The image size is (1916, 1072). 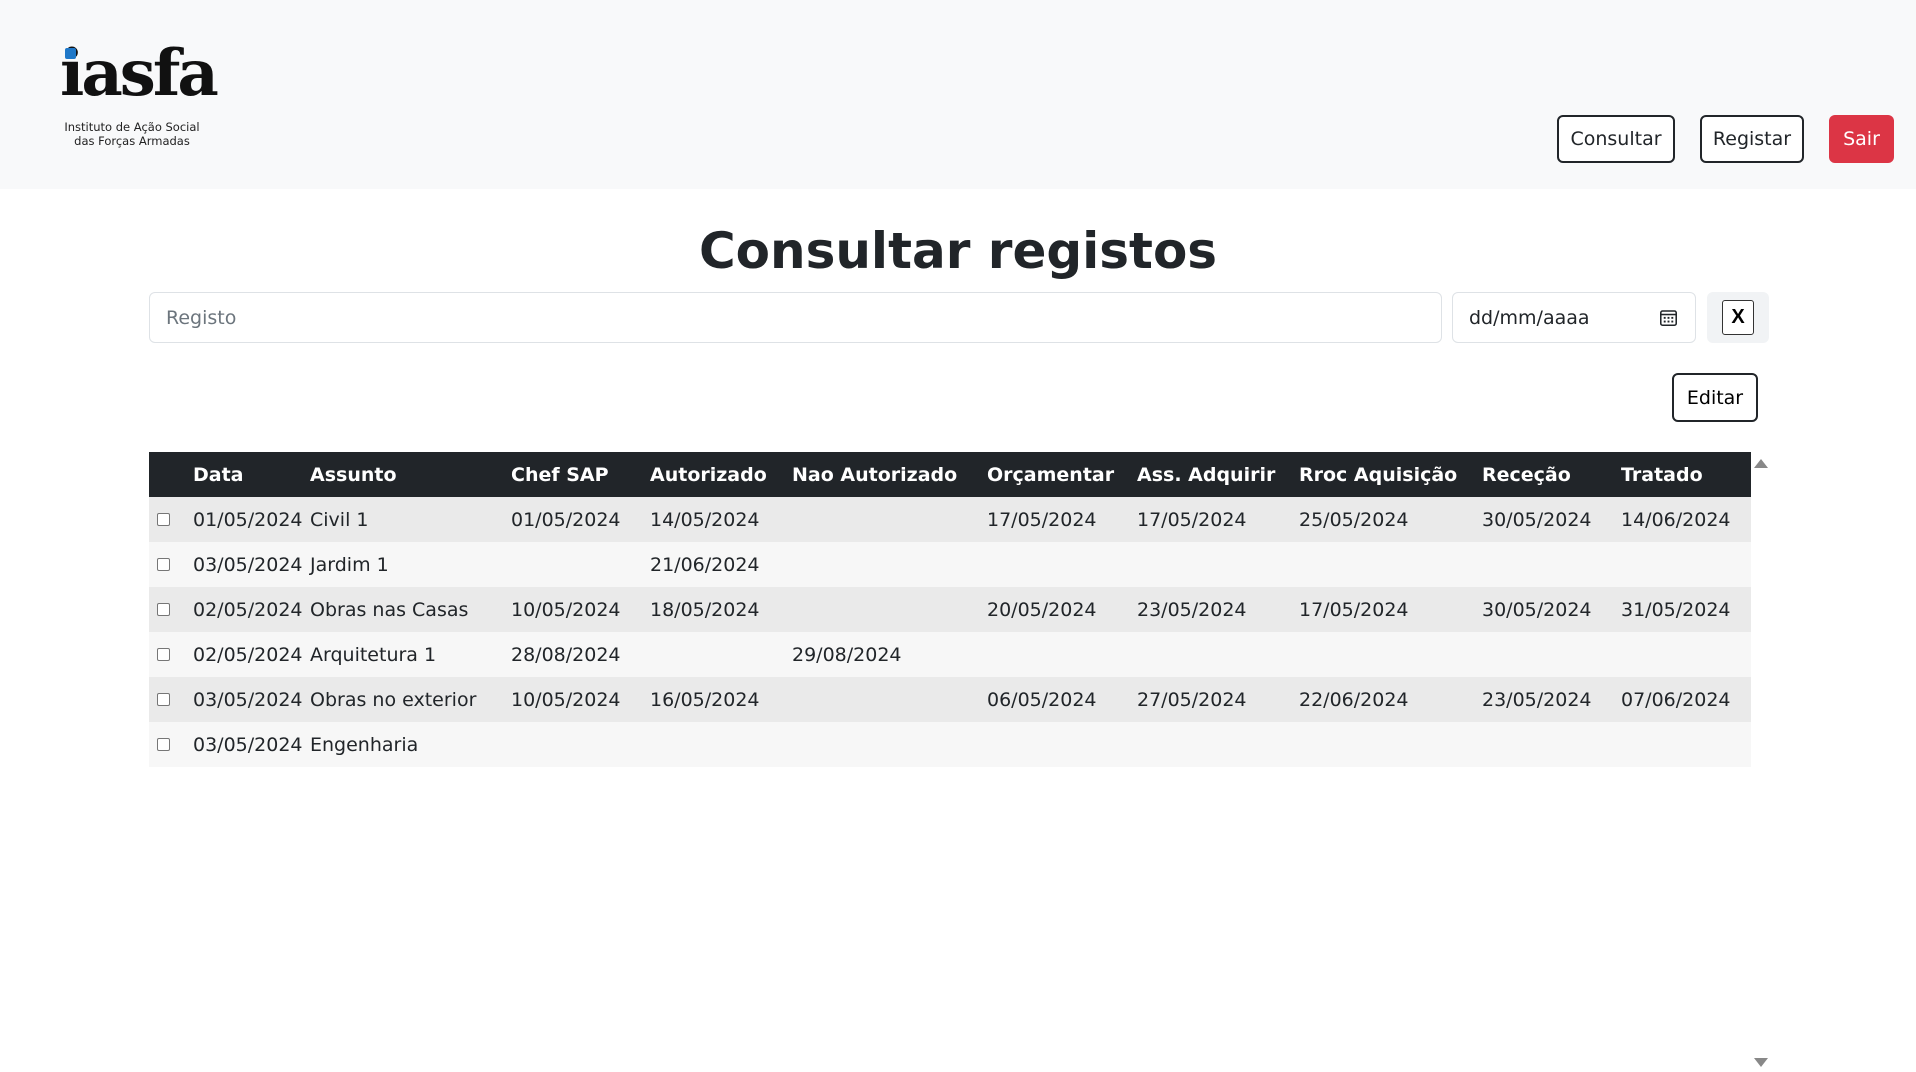 I want to click on table-cell: 31/05/2024, so click(x=1676, y=609).